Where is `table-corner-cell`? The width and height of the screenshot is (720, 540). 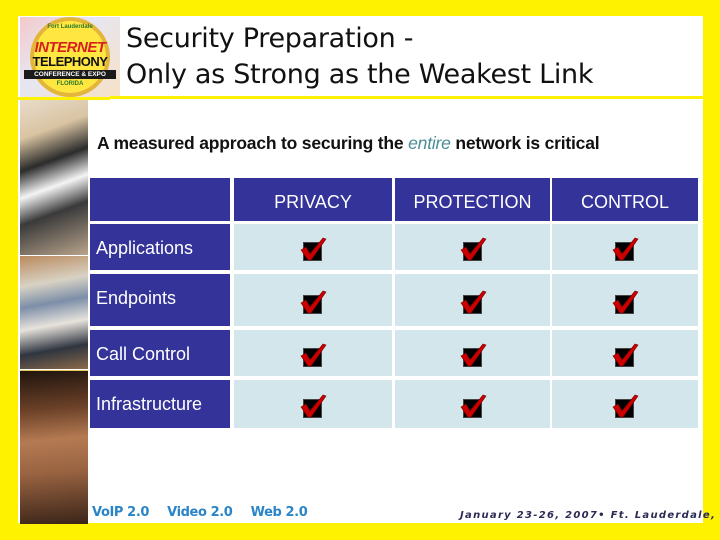
table-corner-cell is located at coordinates (160, 199).